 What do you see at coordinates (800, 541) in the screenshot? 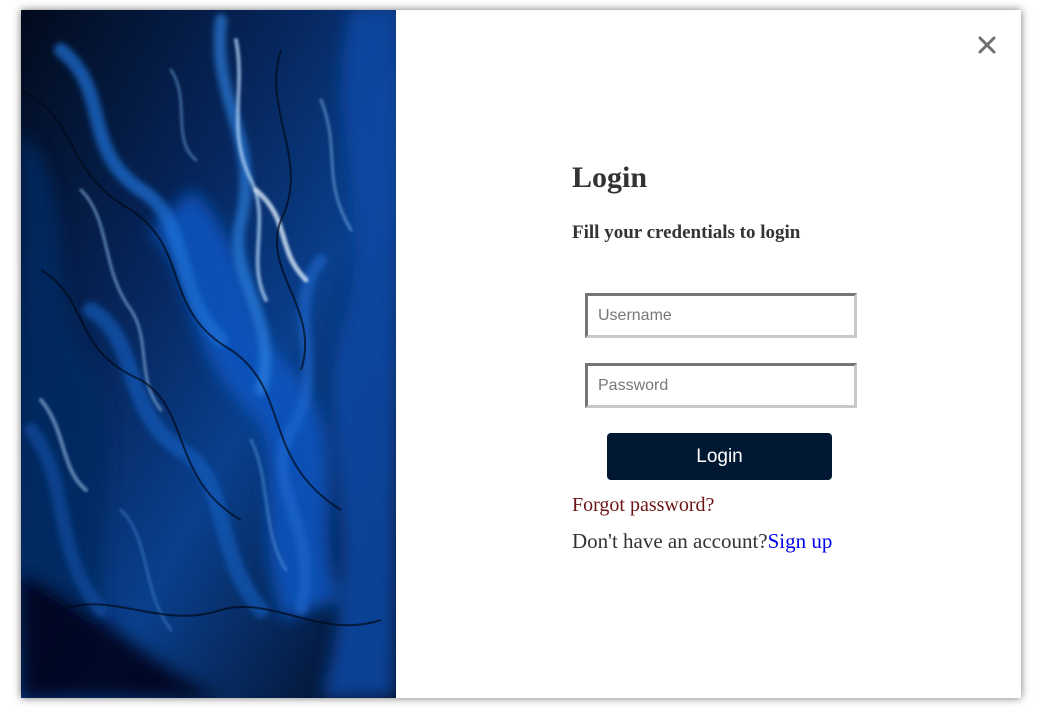
I see `signup-link: Sign up` at bounding box center [800, 541].